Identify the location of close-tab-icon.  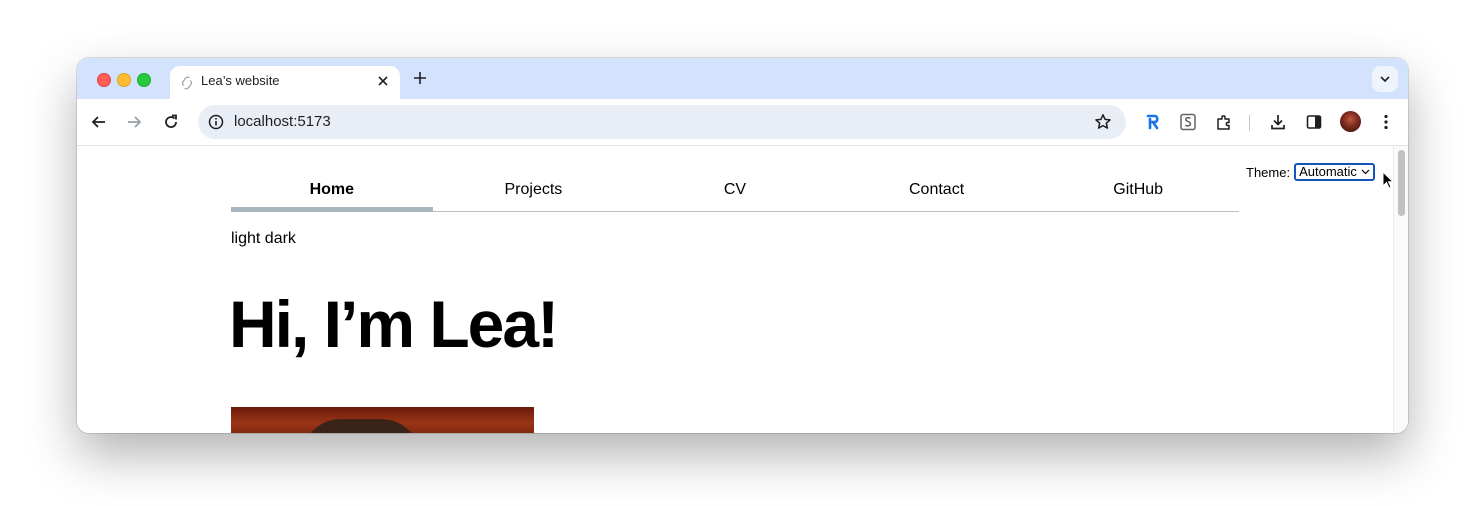
(383, 81).